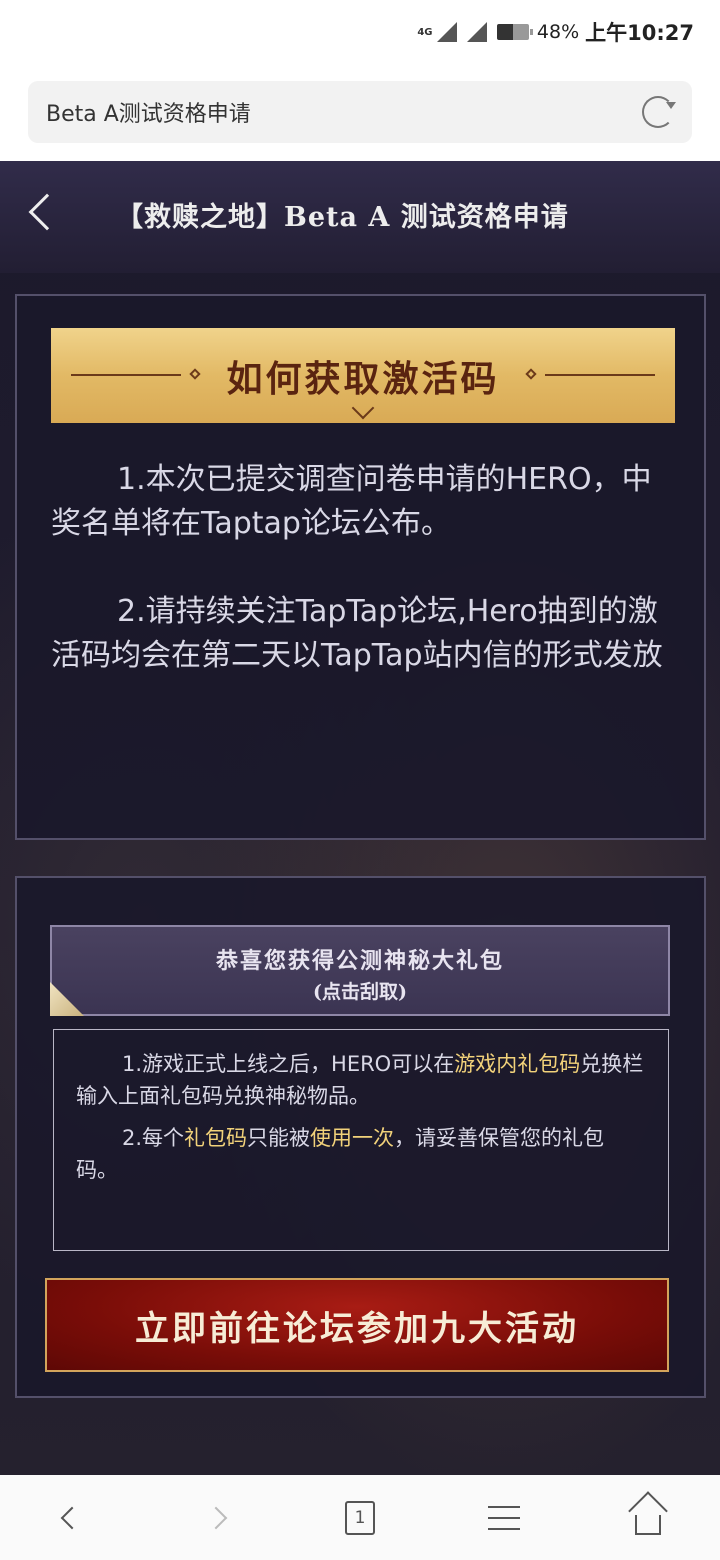  What do you see at coordinates (558, 32) in the screenshot?
I see `battery-percent: 48%` at bounding box center [558, 32].